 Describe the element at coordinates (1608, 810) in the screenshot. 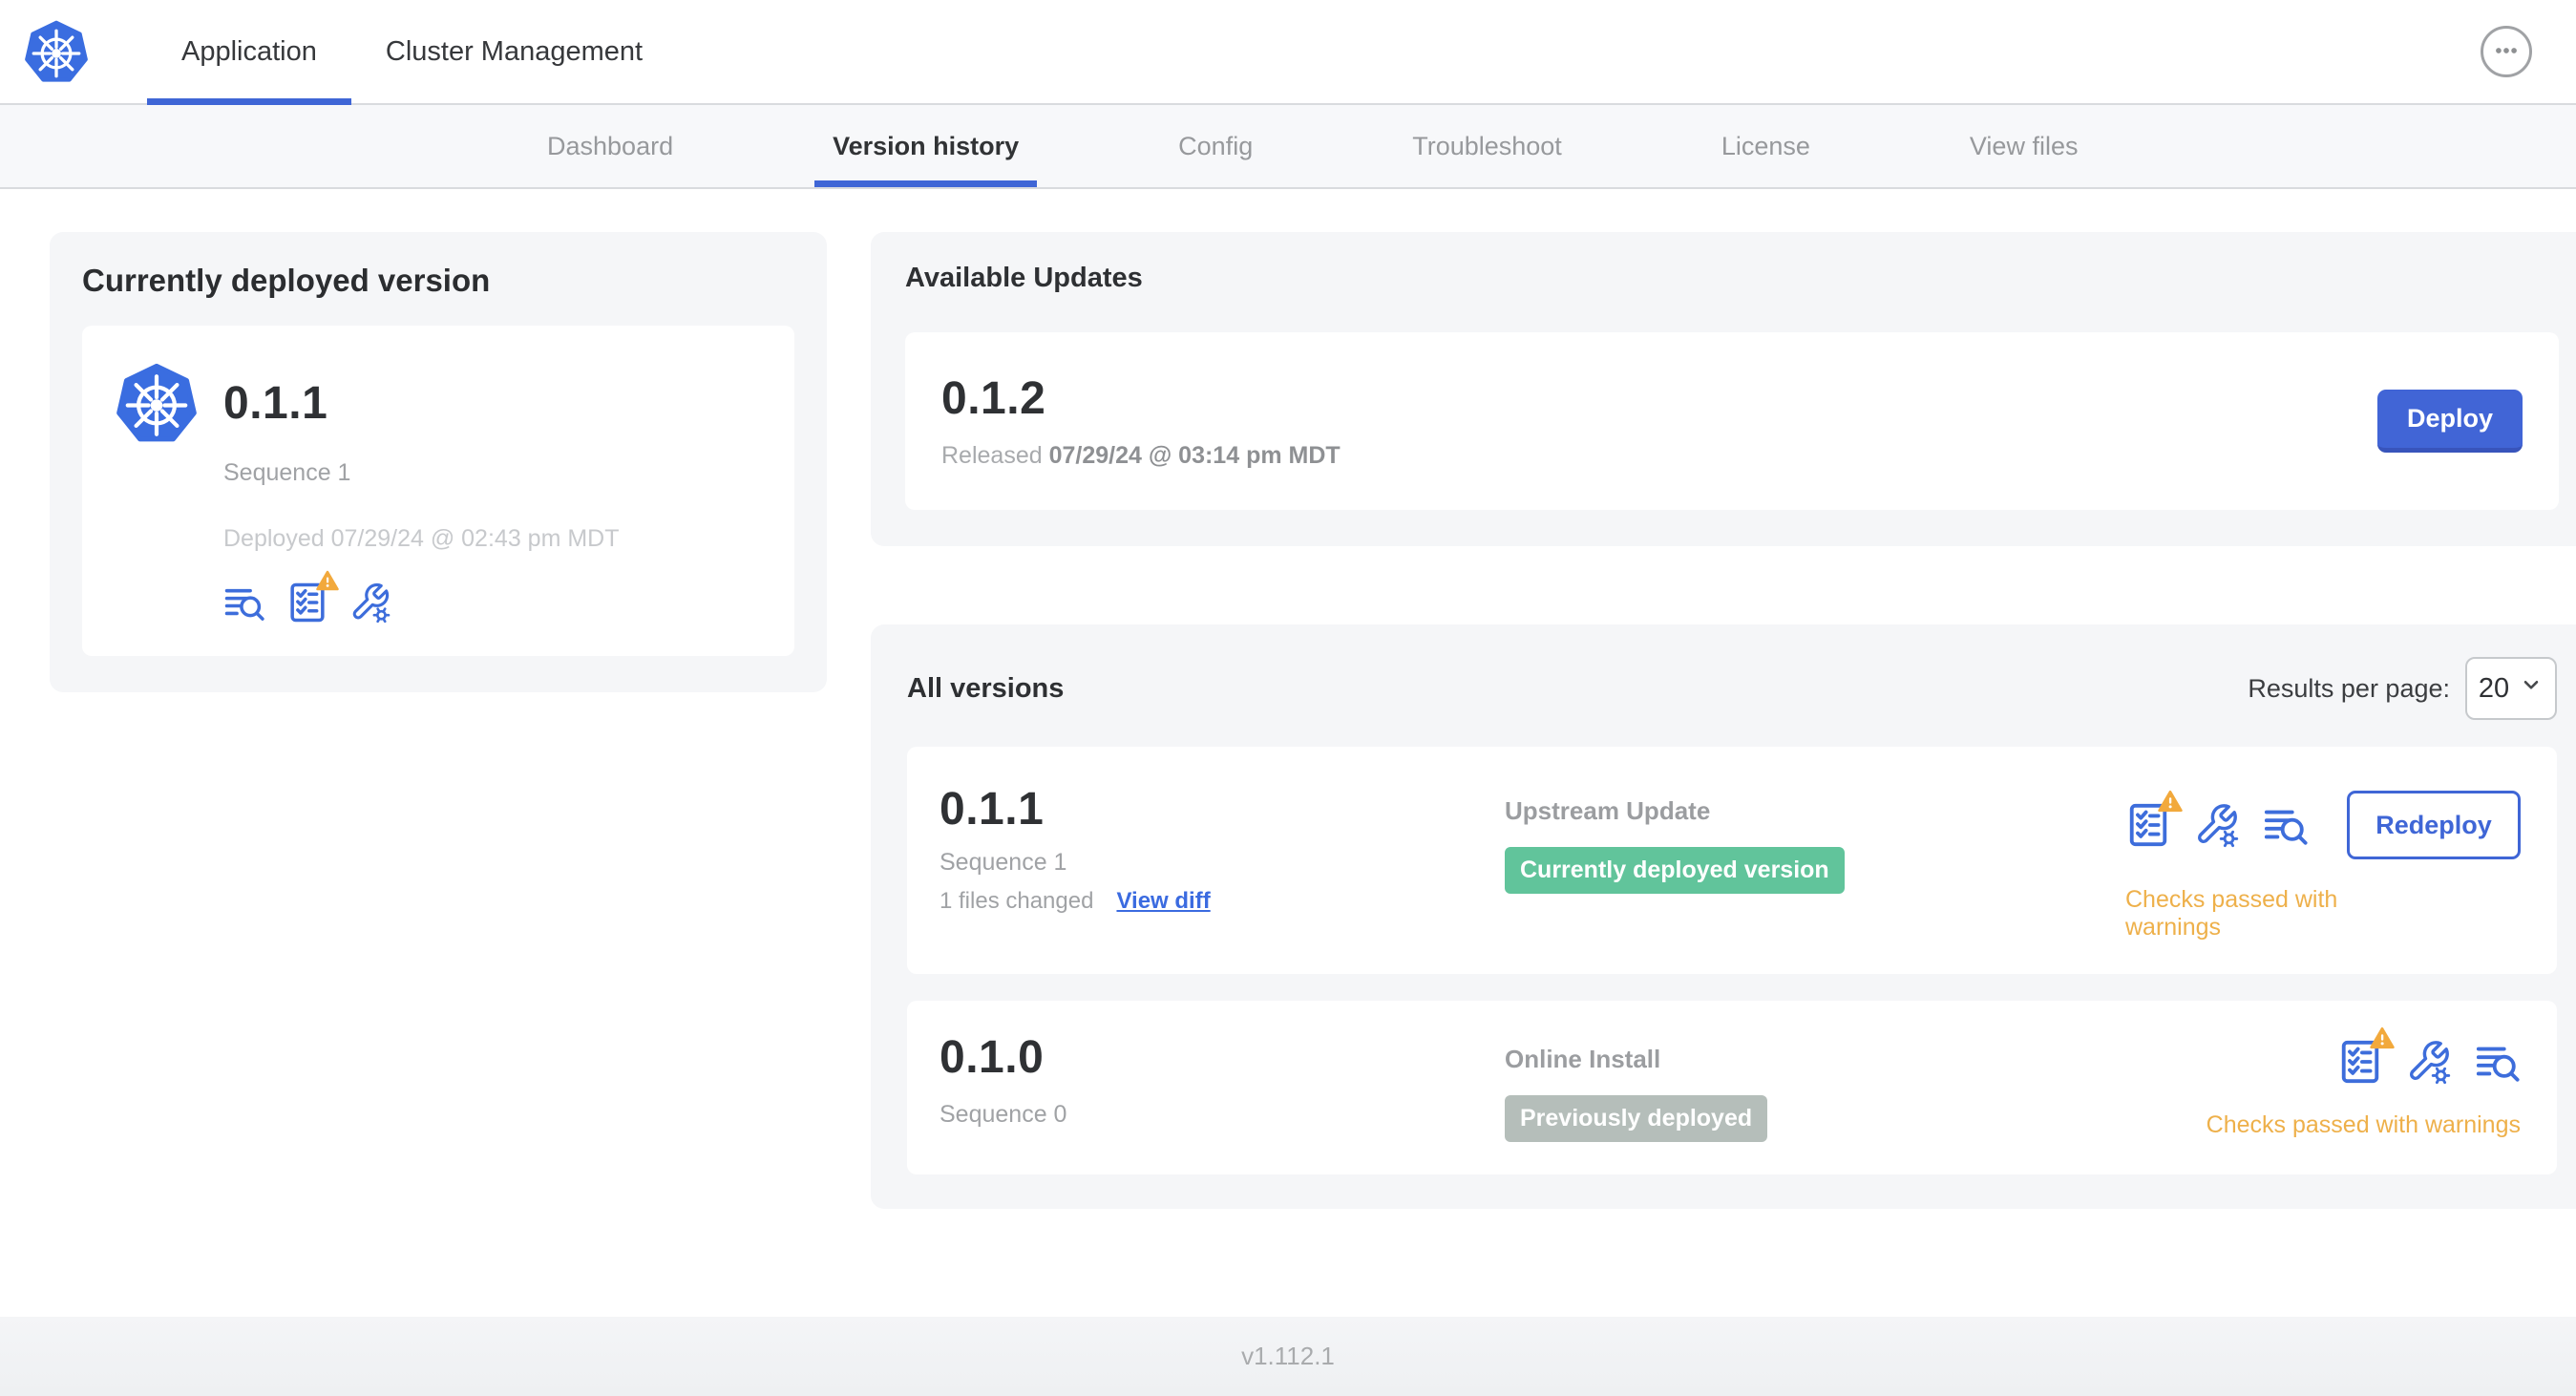

I see `version-source-label: Upstream Update` at that location.